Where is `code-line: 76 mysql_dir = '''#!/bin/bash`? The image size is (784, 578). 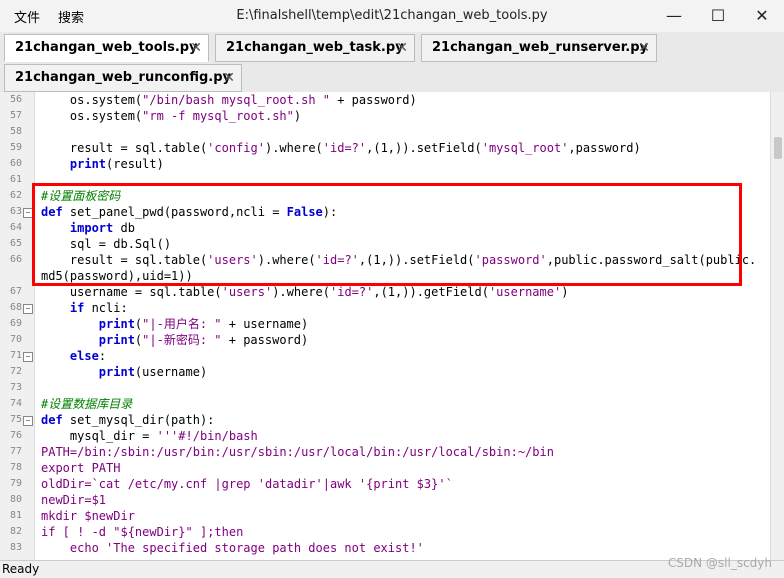 code-line: 76 mysql_dir = '''#!/bin/bash is located at coordinates (385, 436).